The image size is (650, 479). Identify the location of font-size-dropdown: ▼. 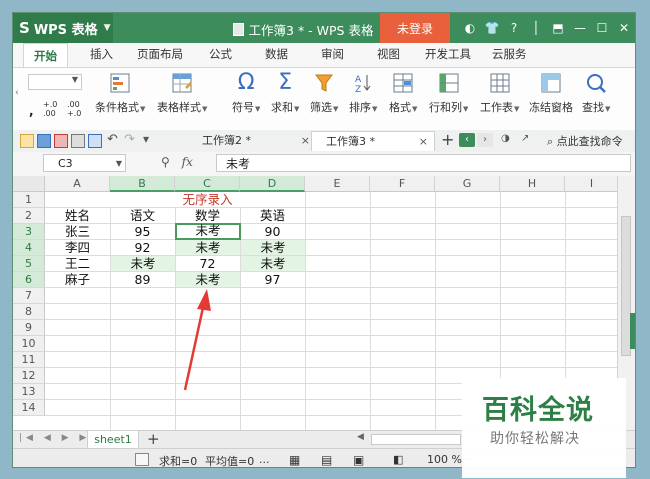
(55, 82).